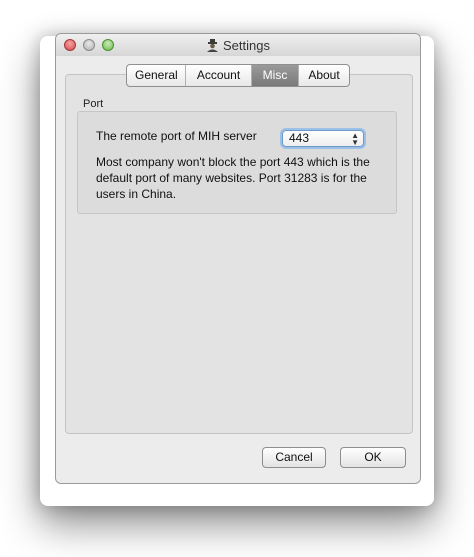  What do you see at coordinates (299, 138) in the screenshot?
I see `remote-port-value: 443` at bounding box center [299, 138].